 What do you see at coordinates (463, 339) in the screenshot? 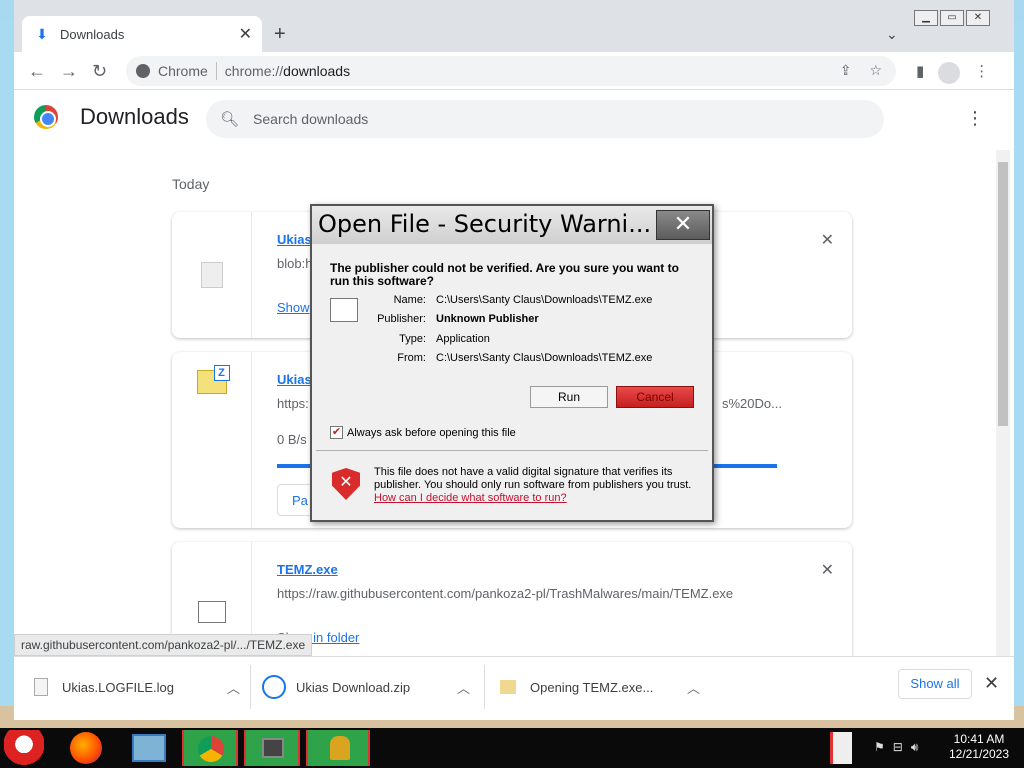
I see `field-value: Application` at bounding box center [463, 339].